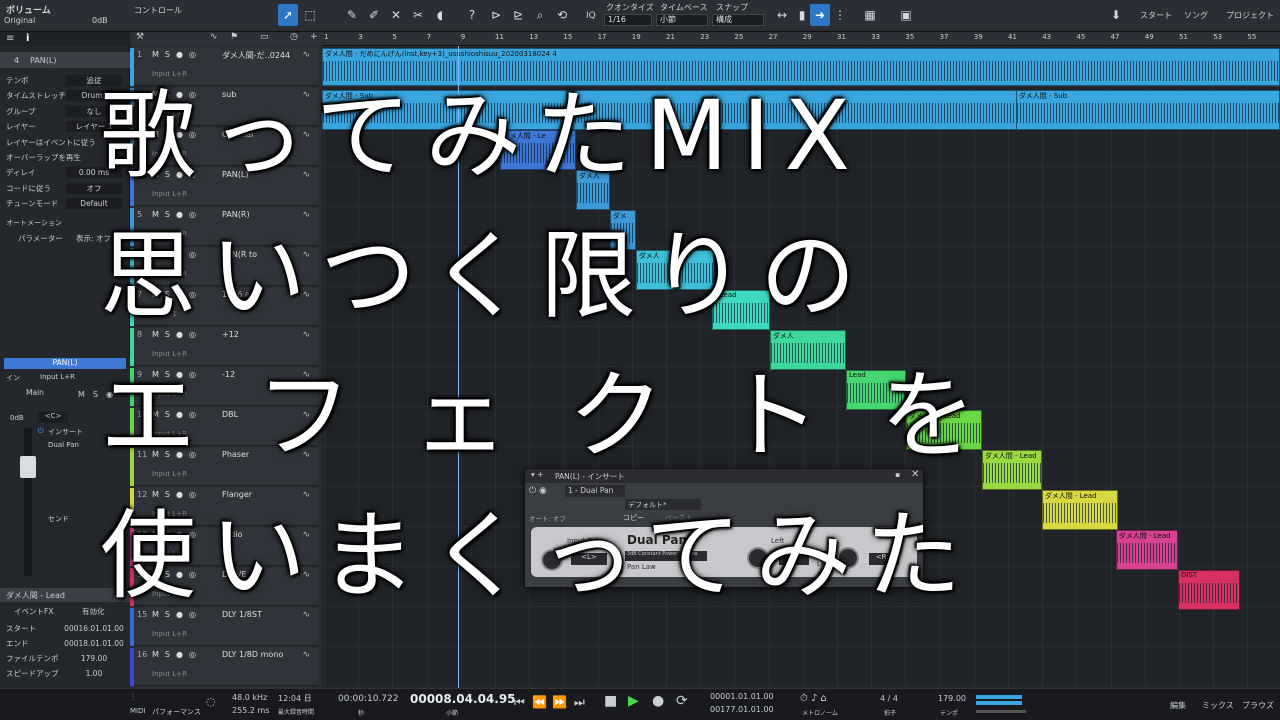  I want to click on help-icon: ?, so click(472, 15).